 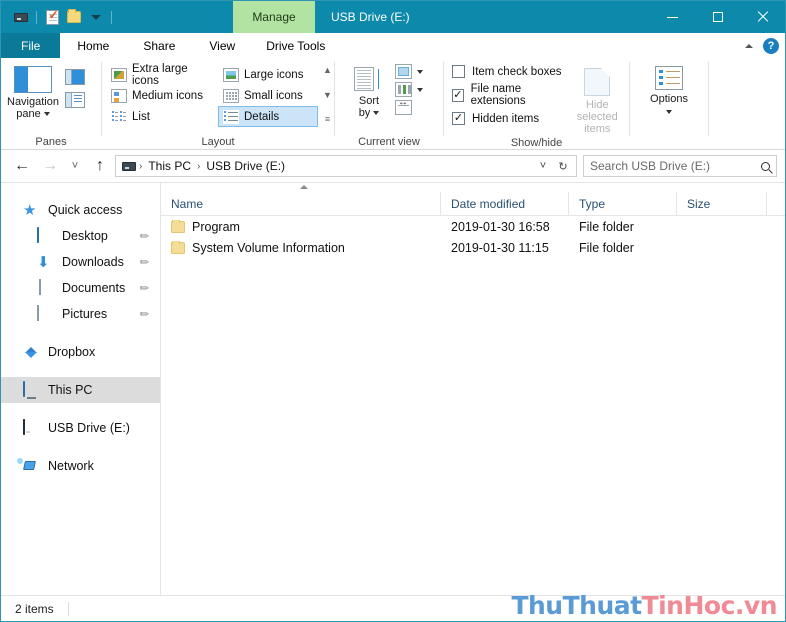 I want to click on layout-scroll-up-icon: ▲, so click(x=327, y=70).